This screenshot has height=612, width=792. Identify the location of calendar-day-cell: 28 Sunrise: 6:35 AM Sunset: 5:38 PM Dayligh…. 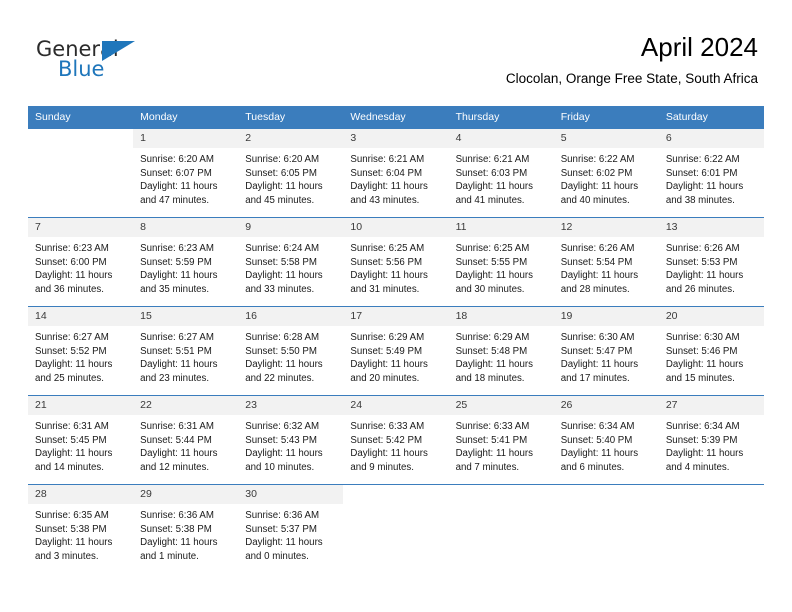
(81, 528).